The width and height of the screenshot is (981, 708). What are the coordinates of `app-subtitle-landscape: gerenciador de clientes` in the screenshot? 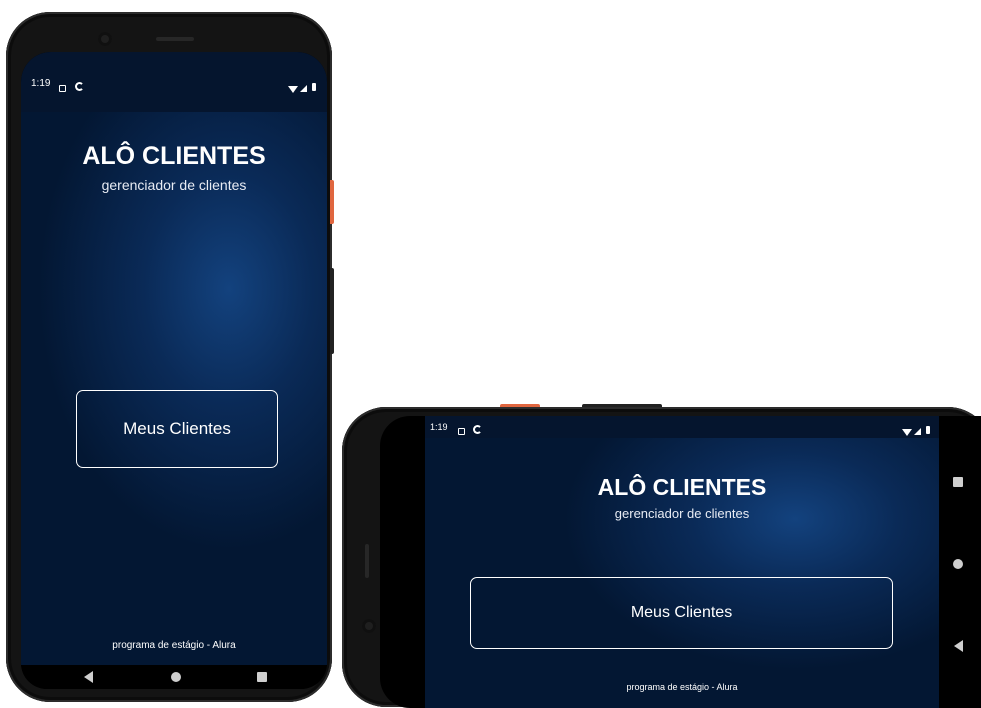 It's located at (682, 513).